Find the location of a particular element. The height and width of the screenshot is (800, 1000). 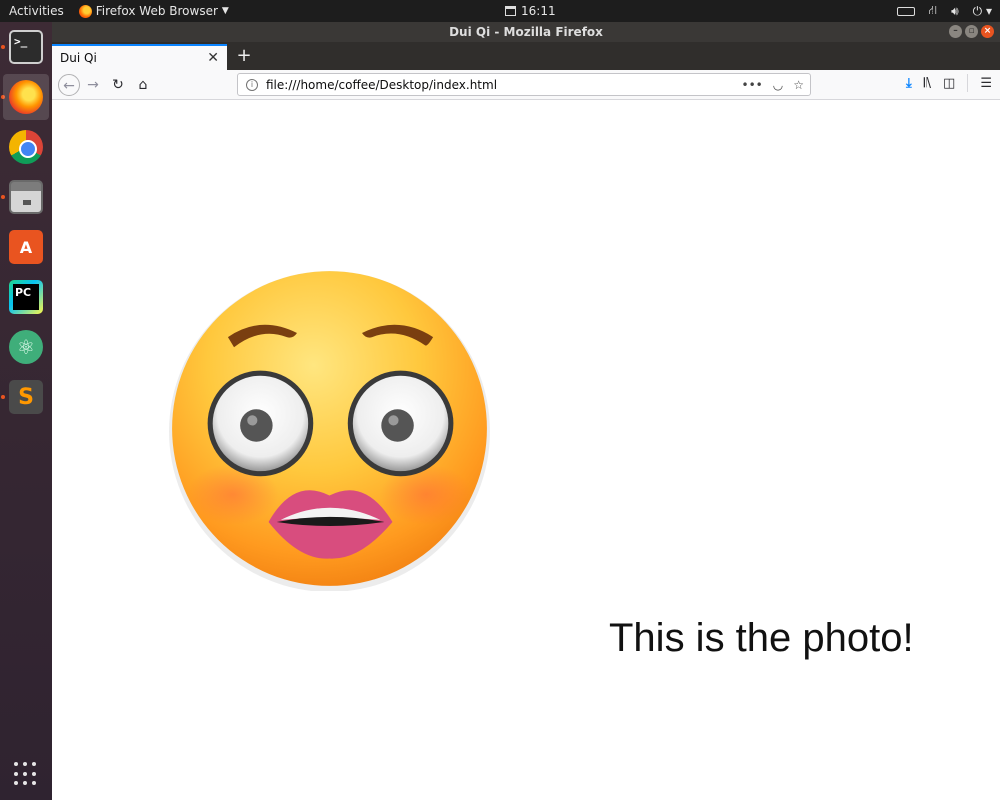

maximize-button: ▫ is located at coordinates (971, 31).